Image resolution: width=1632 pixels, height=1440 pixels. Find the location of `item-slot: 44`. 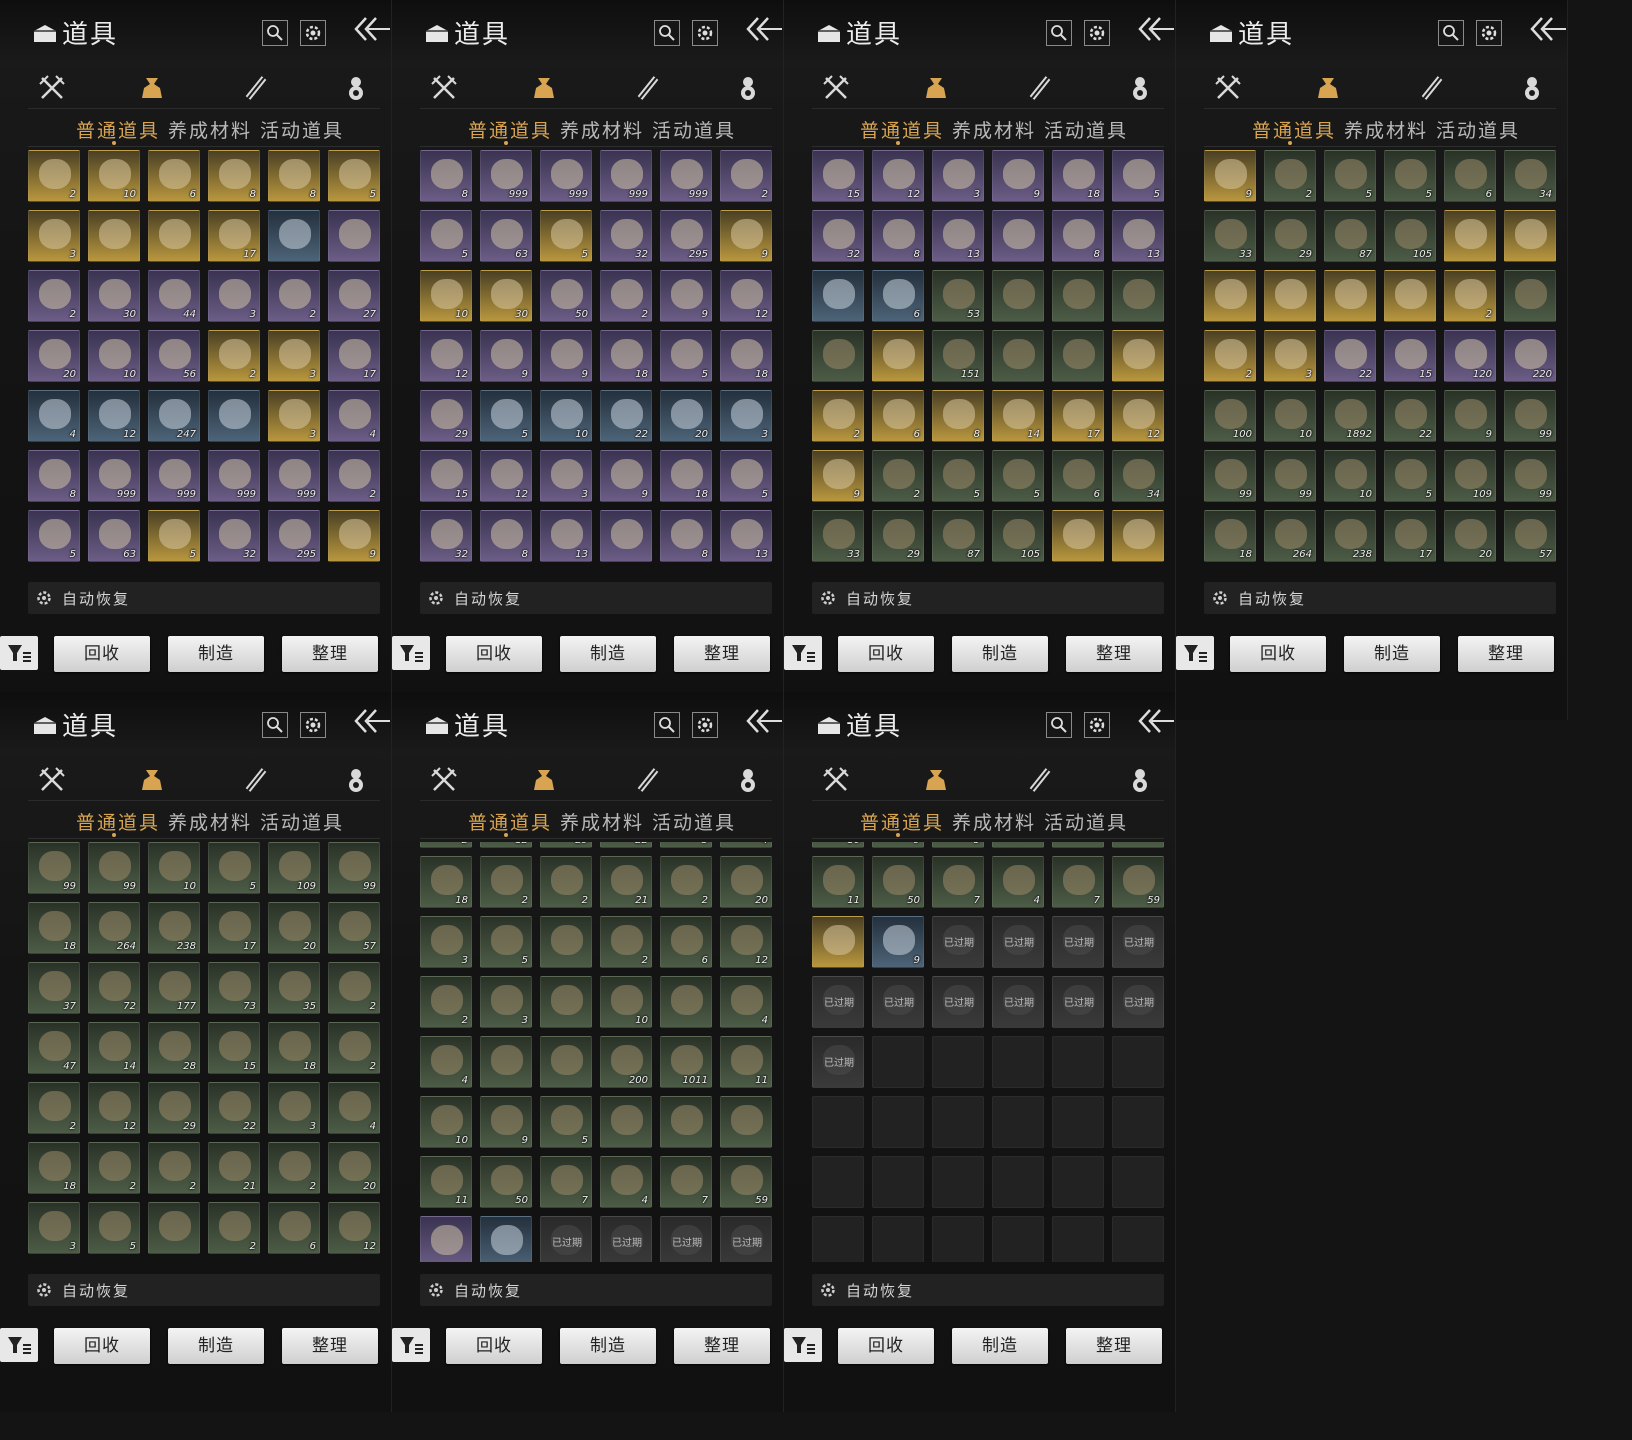

item-slot: 44 is located at coordinates (174, 296).